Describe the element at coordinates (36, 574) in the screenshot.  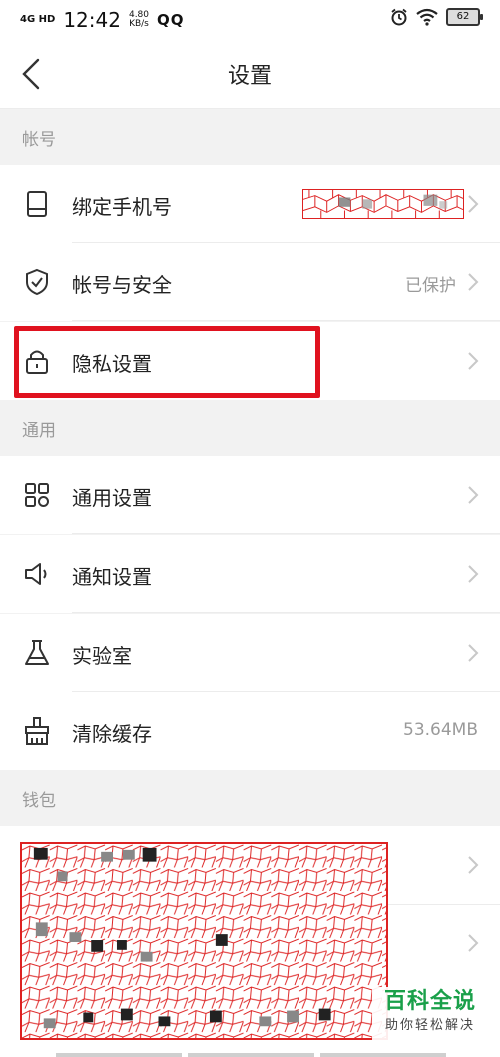
I see `speaker-icon` at that location.